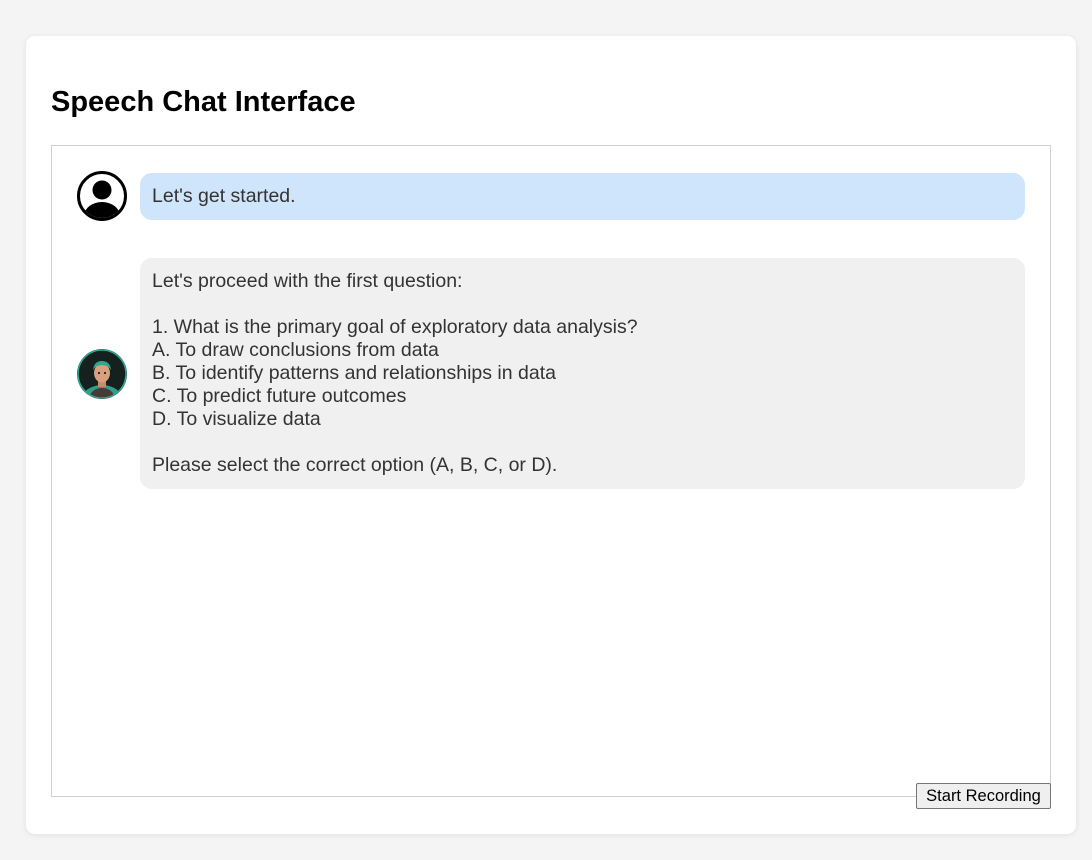 This screenshot has width=1092, height=860. What do you see at coordinates (102, 373) in the screenshot?
I see `bot-avatar-icon` at bounding box center [102, 373].